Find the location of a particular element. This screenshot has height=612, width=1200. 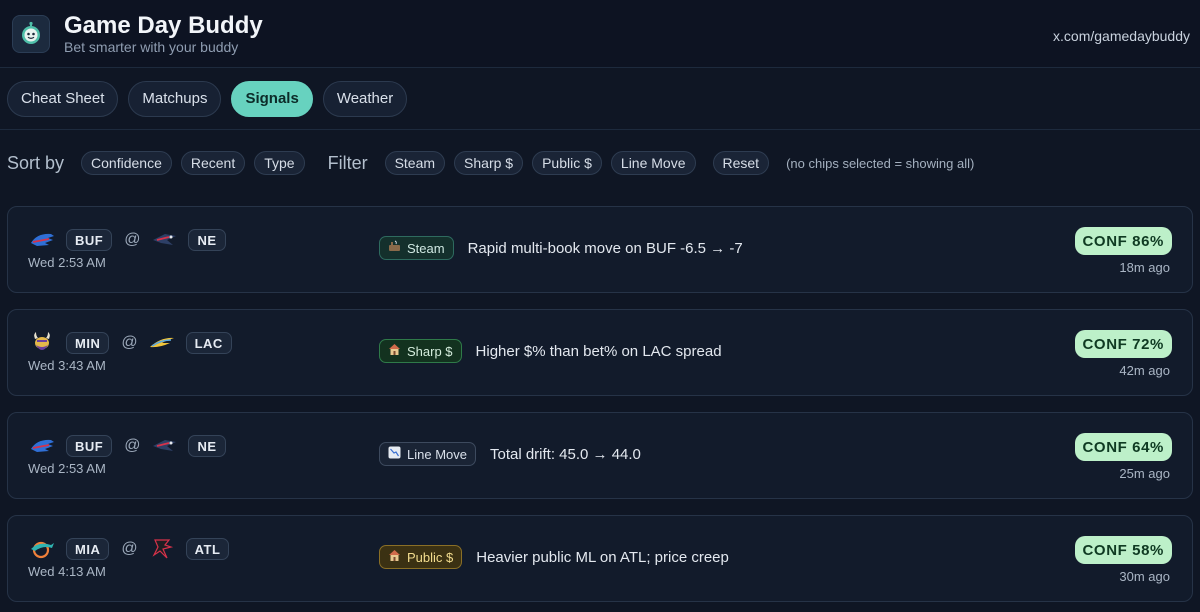

signal-type-label: Line Move is located at coordinates (437, 454).